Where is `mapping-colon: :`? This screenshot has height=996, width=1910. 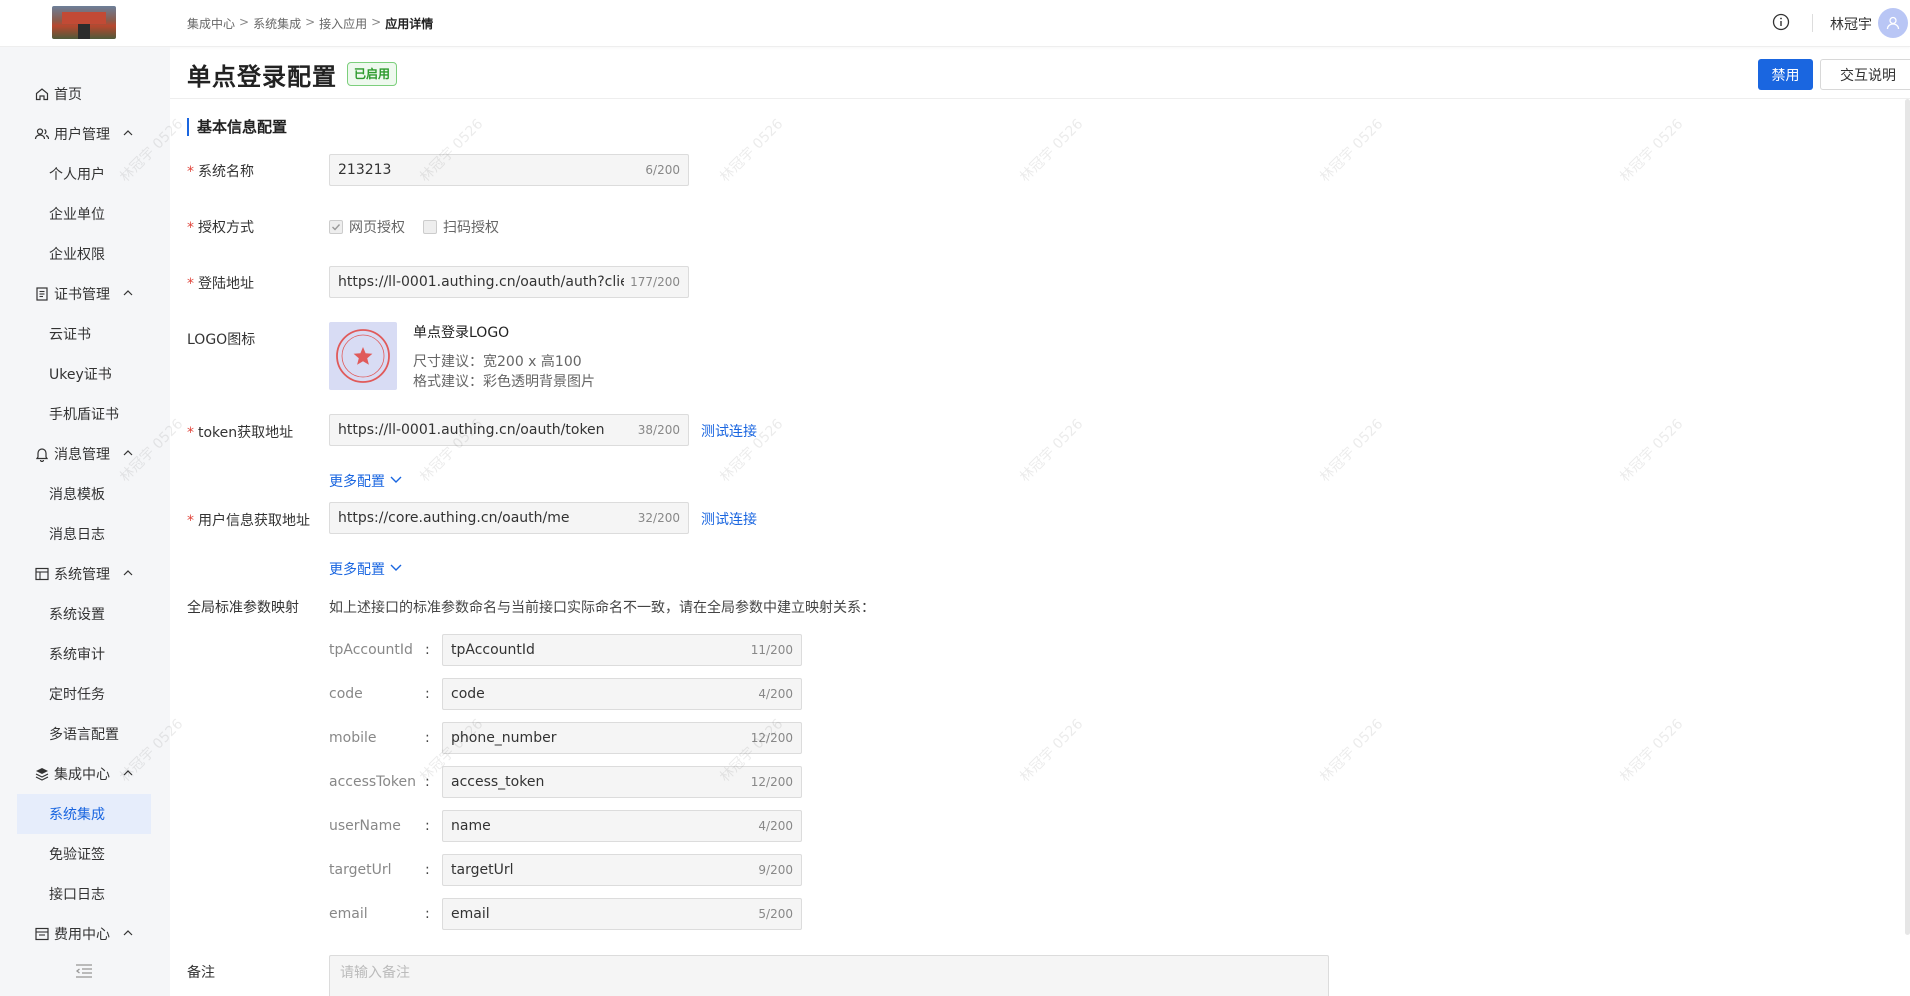
mapping-colon: : is located at coordinates (427, 694).